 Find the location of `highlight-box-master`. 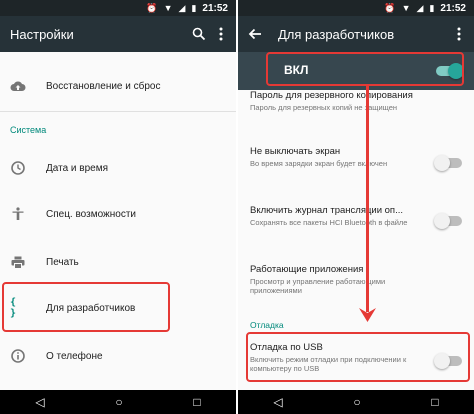

highlight-box-master is located at coordinates (365, 69).